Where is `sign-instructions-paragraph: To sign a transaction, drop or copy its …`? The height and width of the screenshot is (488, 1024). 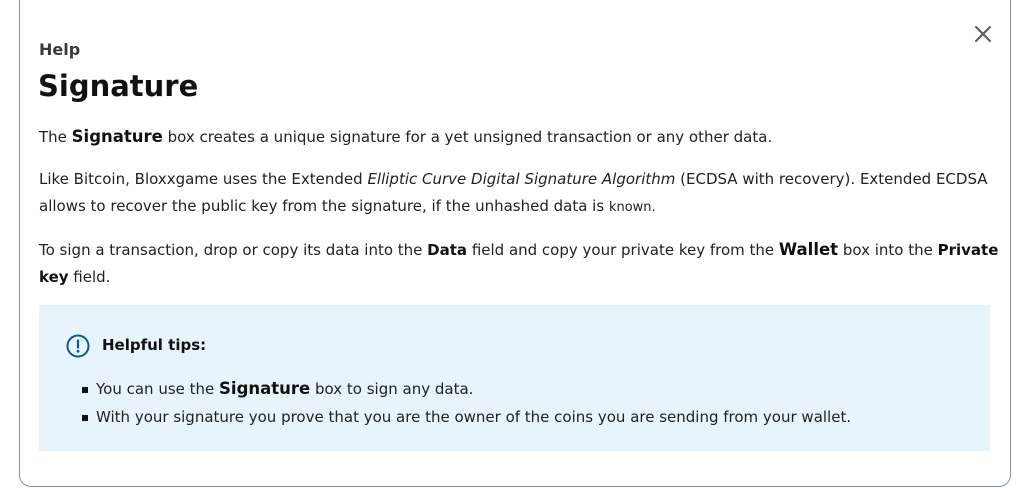 sign-instructions-paragraph: To sign a transaction, drop or copy its … is located at coordinates (519, 263).